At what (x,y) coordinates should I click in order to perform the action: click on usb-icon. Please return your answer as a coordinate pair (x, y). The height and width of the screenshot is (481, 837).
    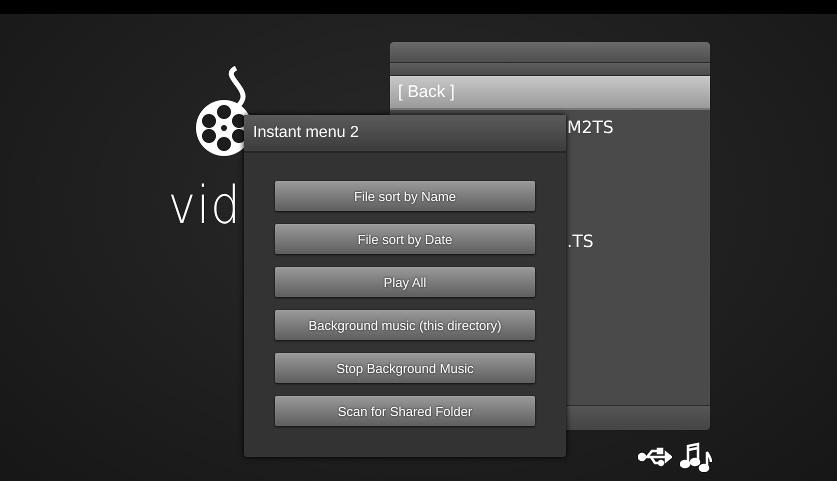
    Looking at the image, I should click on (655, 457).